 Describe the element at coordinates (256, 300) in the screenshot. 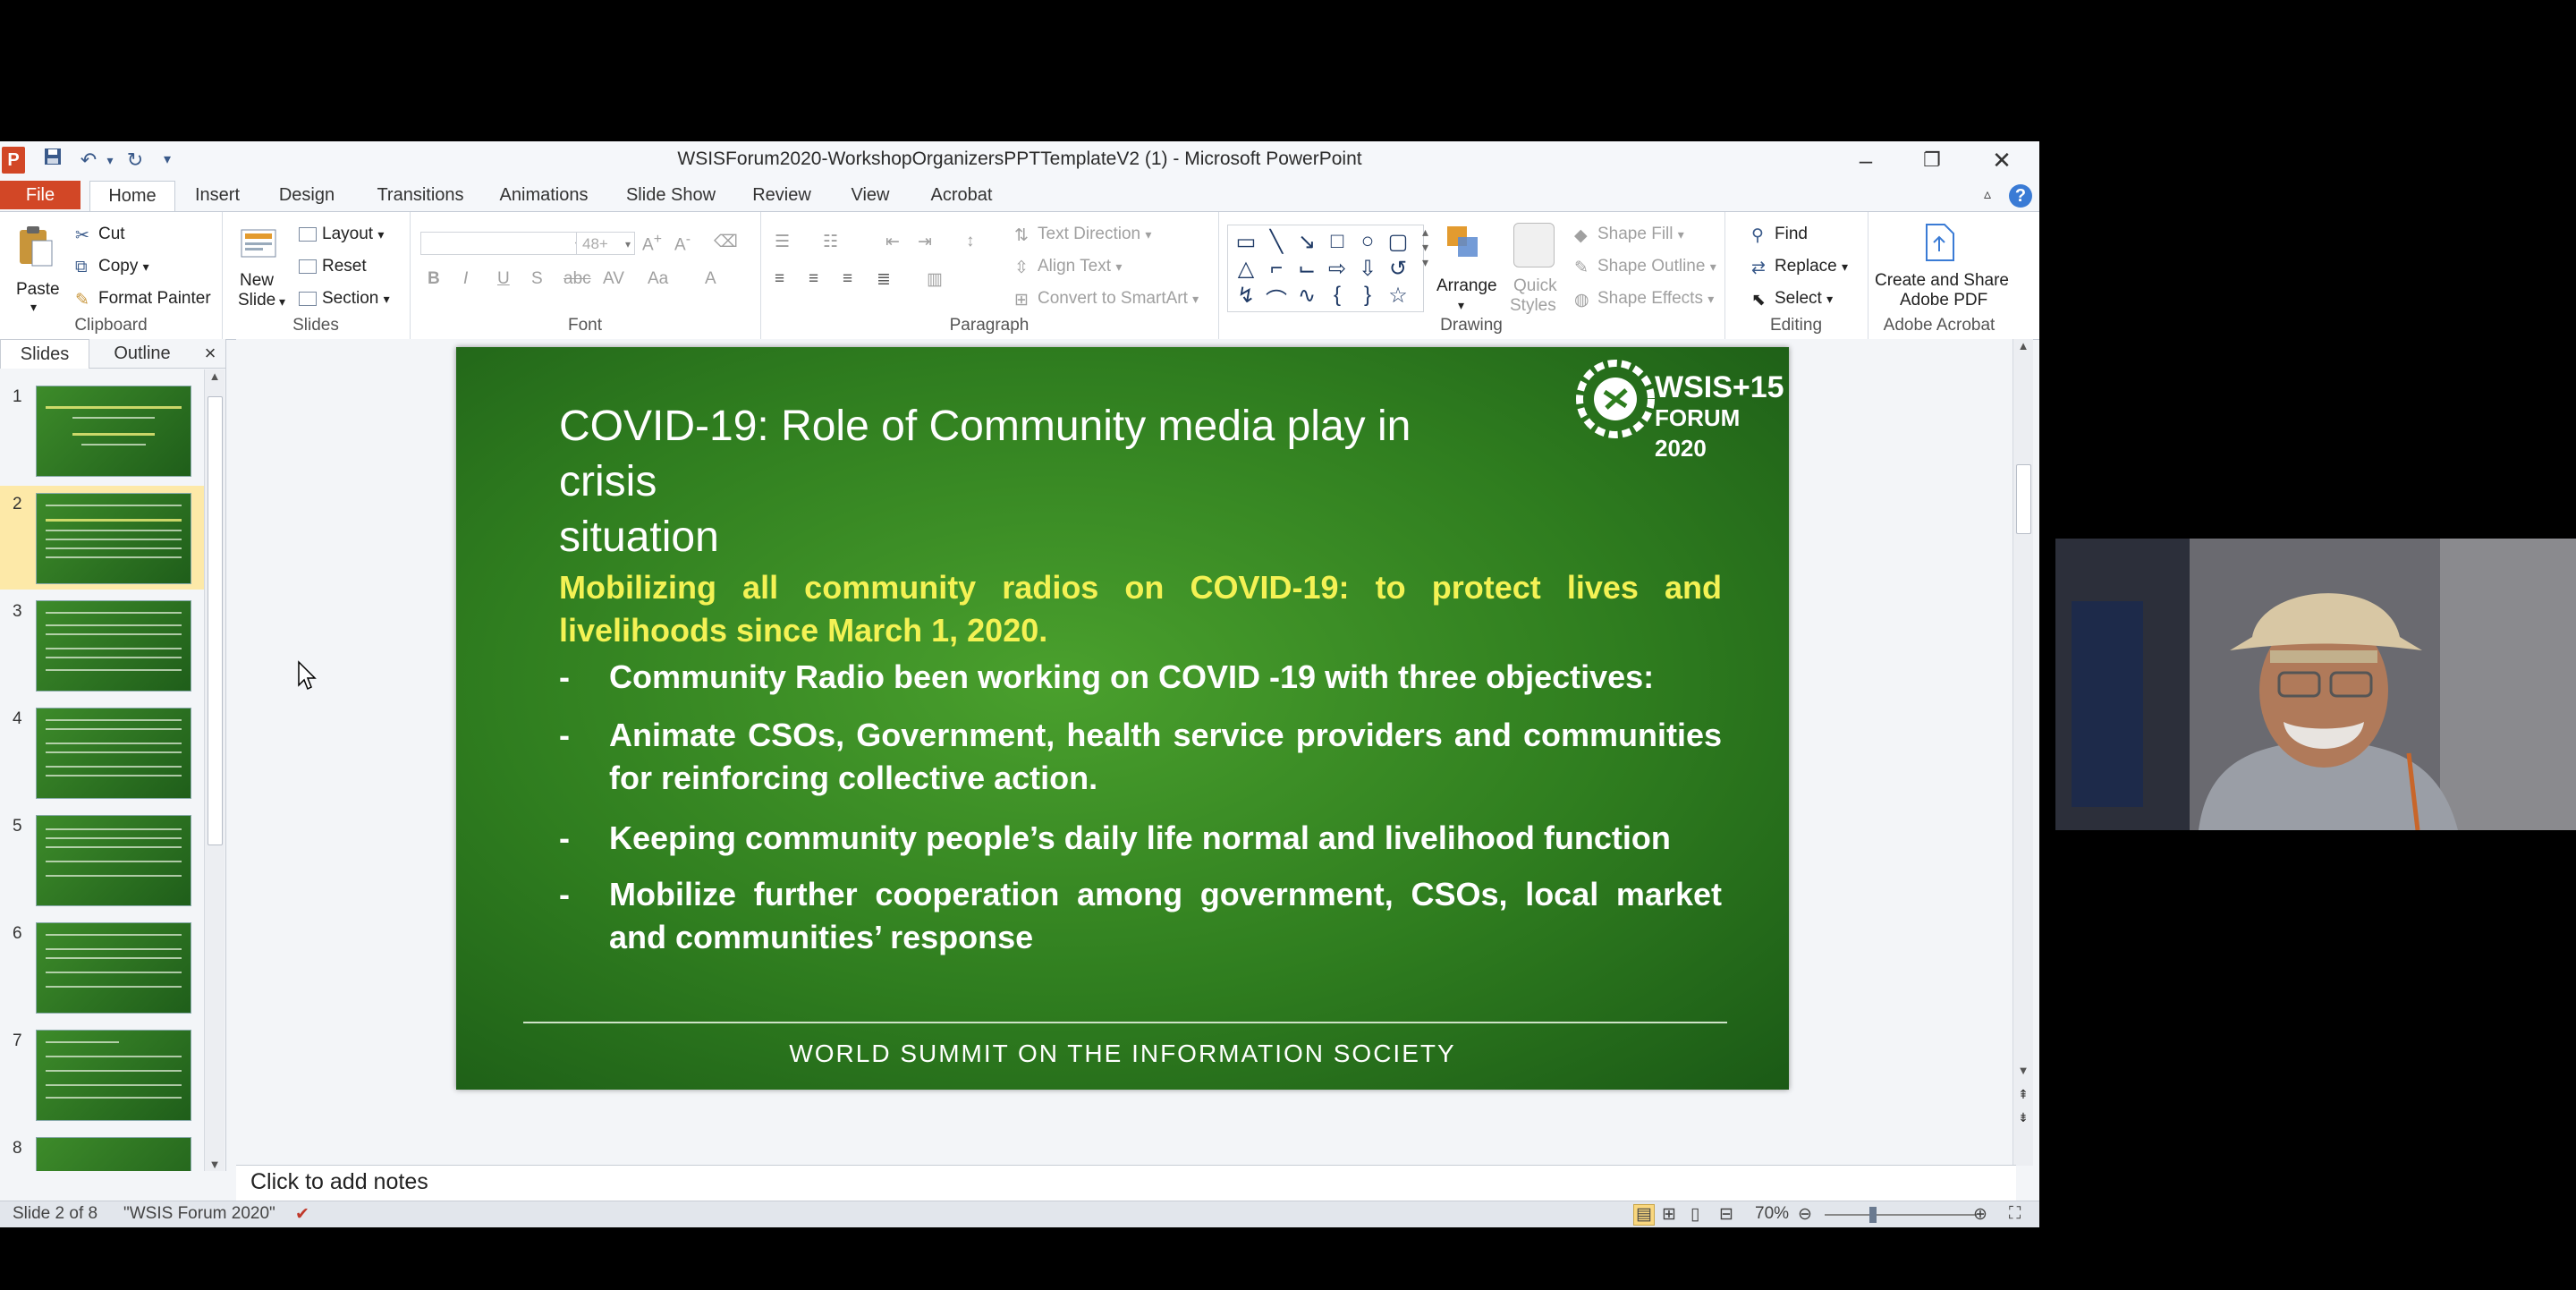

I see `new-slide-label-2: Slide` at that location.